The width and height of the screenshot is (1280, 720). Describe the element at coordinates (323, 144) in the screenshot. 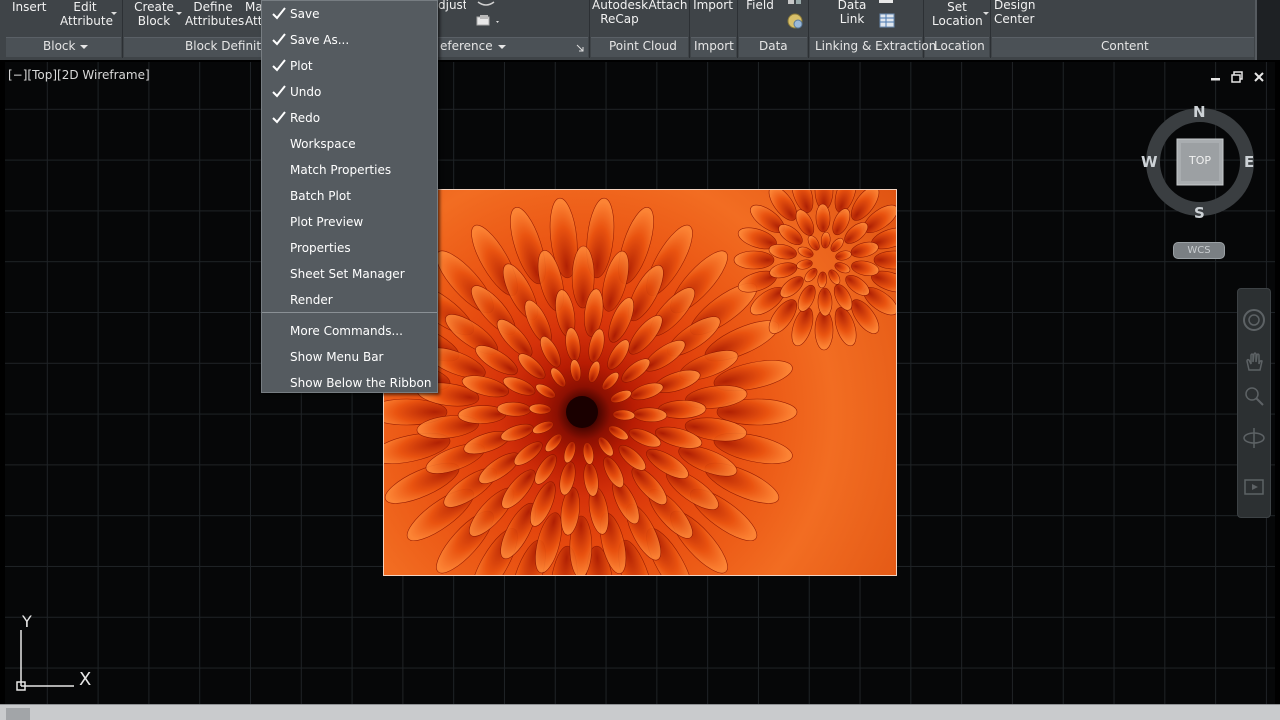

I see `menu-item-label: Workspace` at that location.